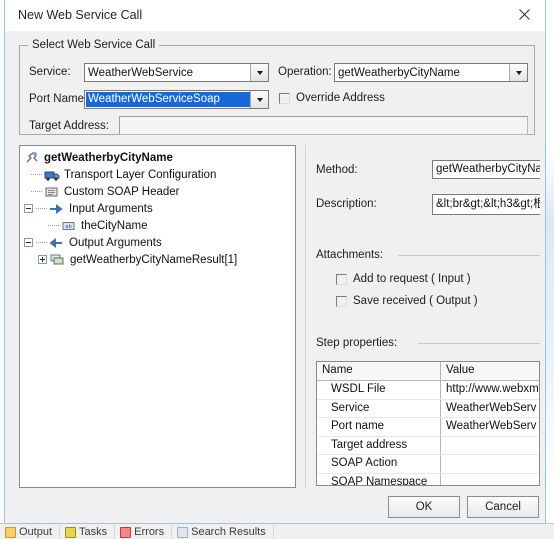 This screenshot has height=539, width=554. I want to click on background-tab-label: Tasks, so click(93, 532).